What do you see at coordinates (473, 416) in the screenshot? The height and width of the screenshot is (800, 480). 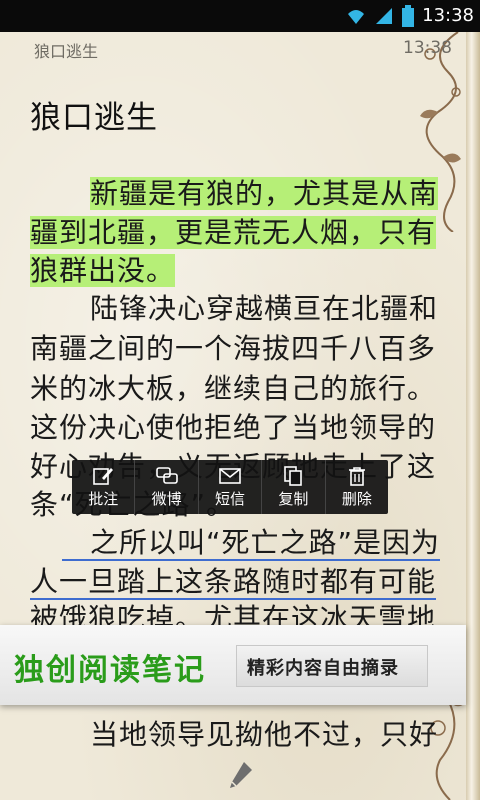 I see `page-edge` at bounding box center [473, 416].